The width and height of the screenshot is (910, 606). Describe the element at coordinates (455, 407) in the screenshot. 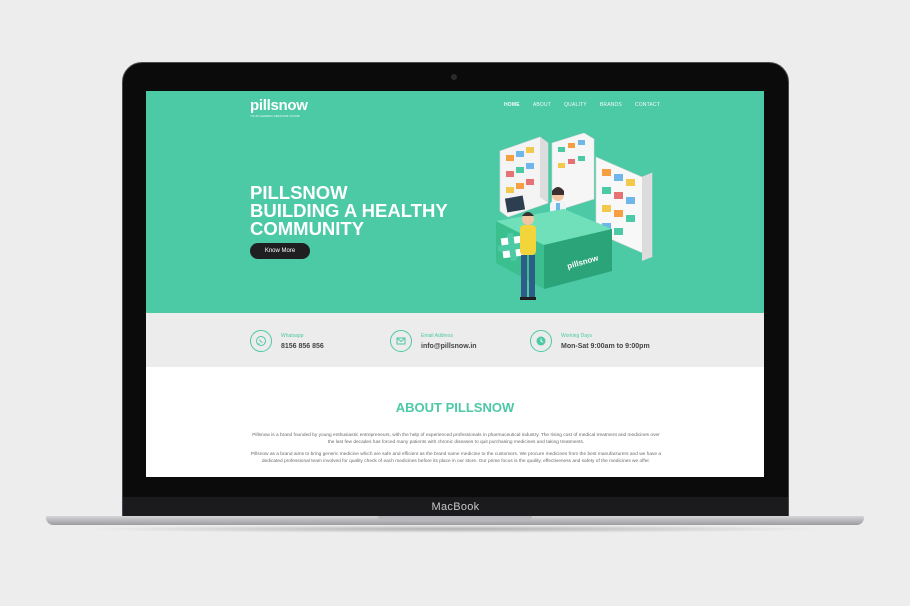

I see `about-title: ABOUT PILLSNOW` at that location.